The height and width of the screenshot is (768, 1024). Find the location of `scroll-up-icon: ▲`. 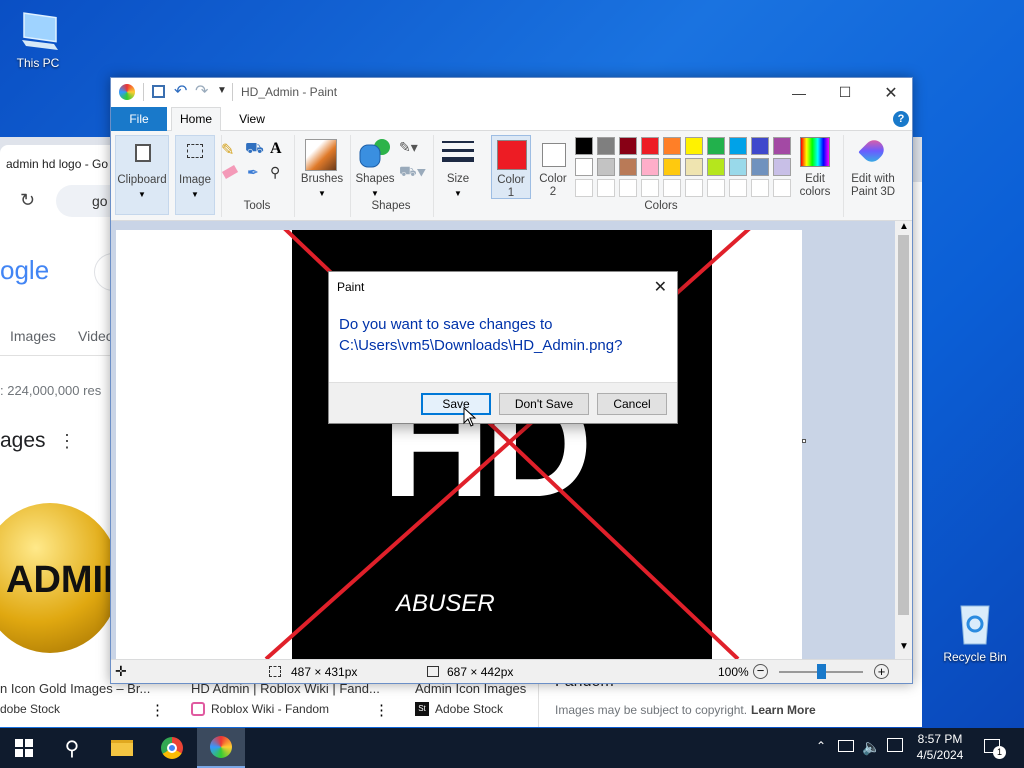

scroll-up-icon: ▲ is located at coordinates (904, 226).